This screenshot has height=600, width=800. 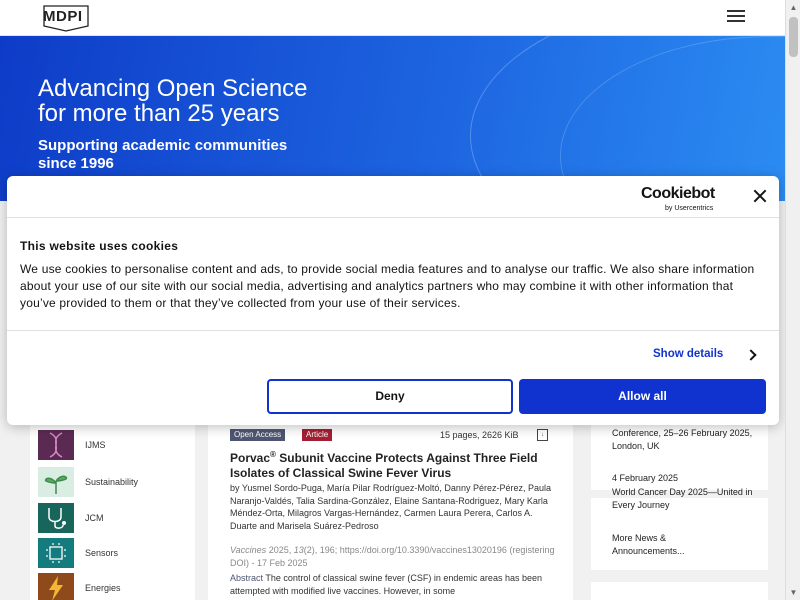 What do you see at coordinates (56, 518) in the screenshot?
I see `stethoscope-icon` at bounding box center [56, 518].